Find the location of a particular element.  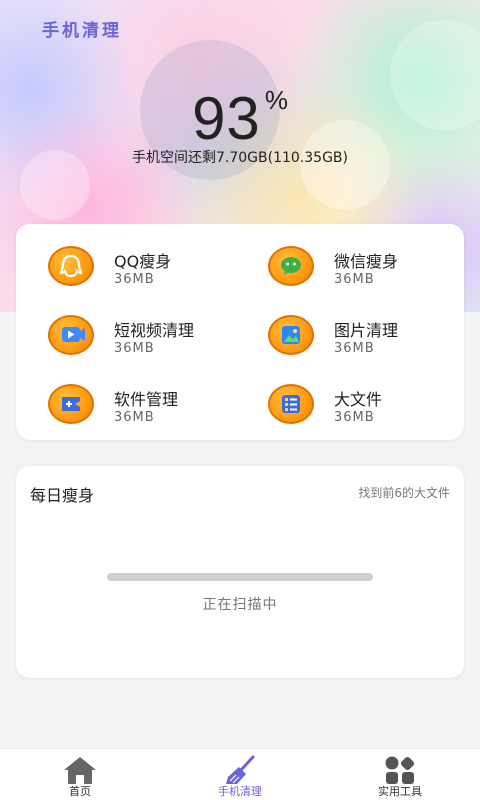

app-title: 手机清理 is located at coordinates (82, 31).